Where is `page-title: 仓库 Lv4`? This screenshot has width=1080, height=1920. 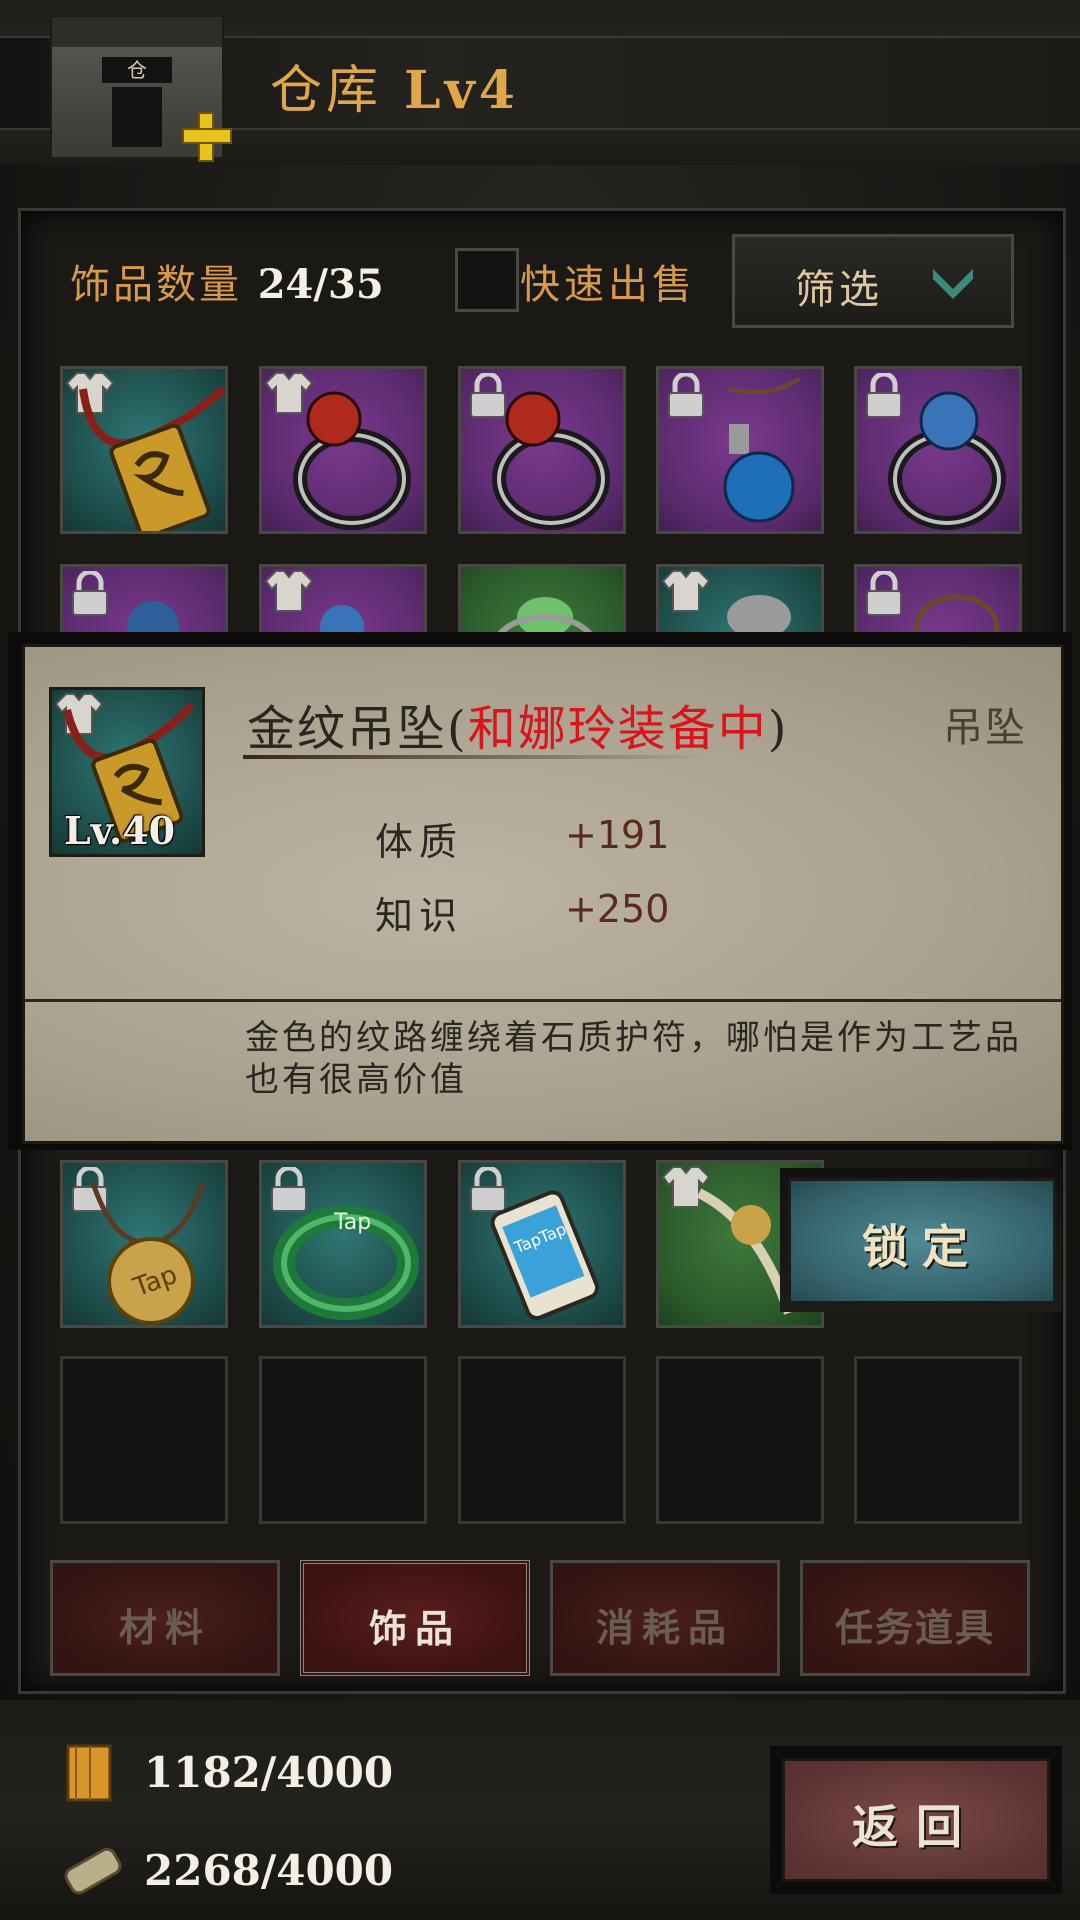
page-title: 仓库 Lv4 is located at coordinates (394, 85).